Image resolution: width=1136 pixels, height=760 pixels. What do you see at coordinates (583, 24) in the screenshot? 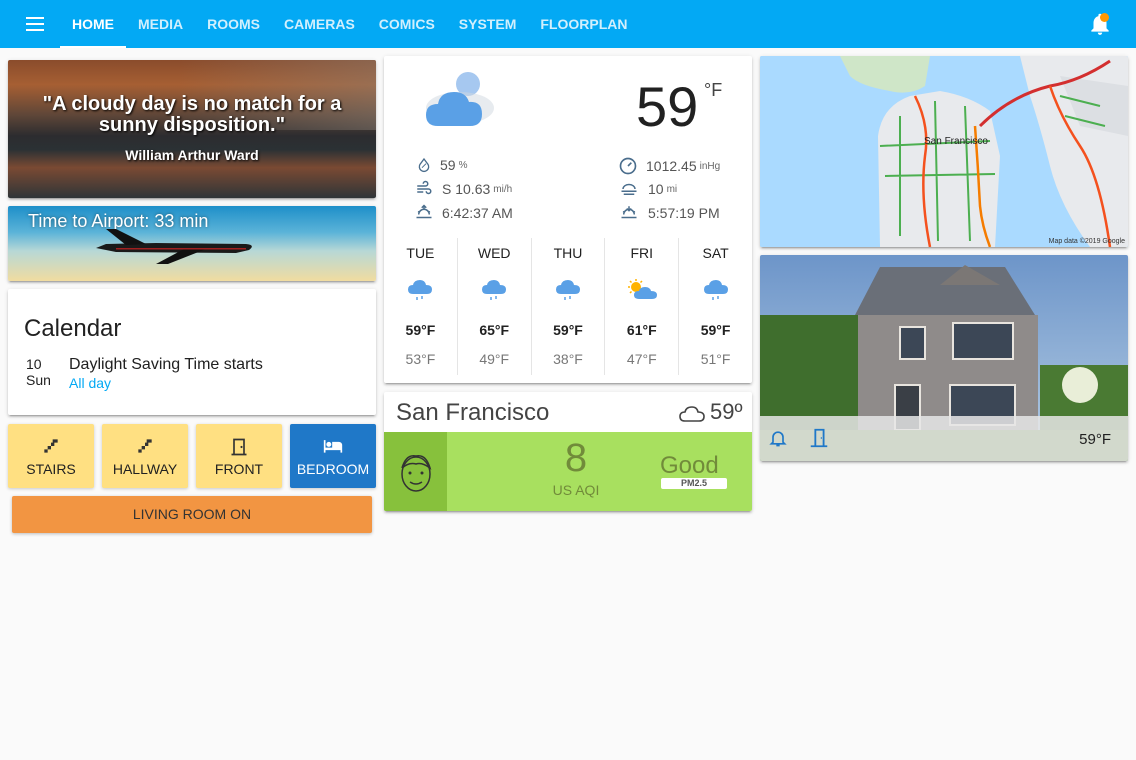
I see `tab-floorplan: FLOORPLAN` at bounding box center [583, 24].